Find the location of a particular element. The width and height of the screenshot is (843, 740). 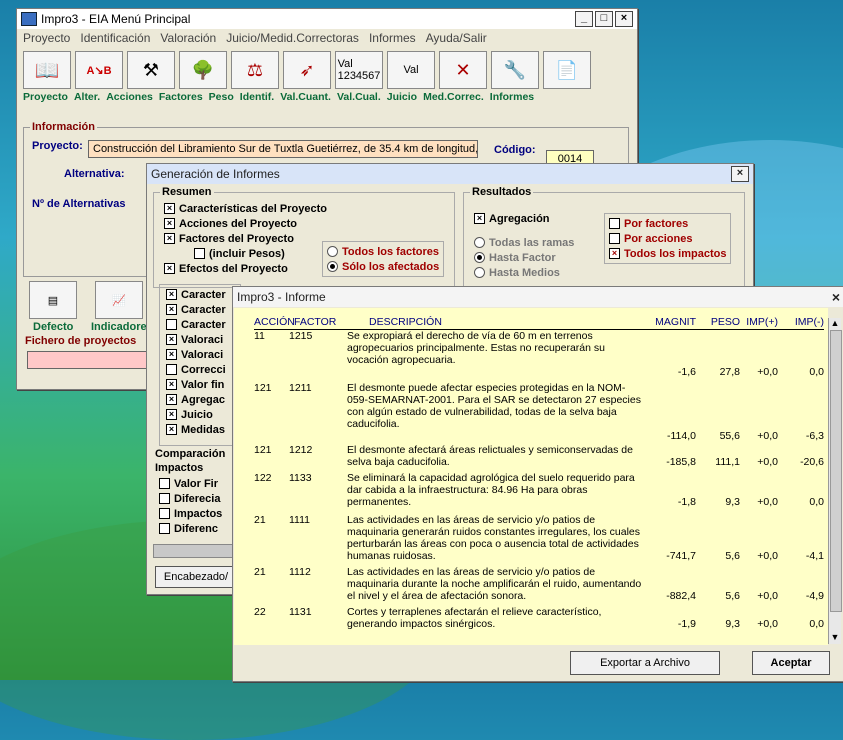

radio-solo-afectados: Sólo los afectados is located at coordinates (383, 266).